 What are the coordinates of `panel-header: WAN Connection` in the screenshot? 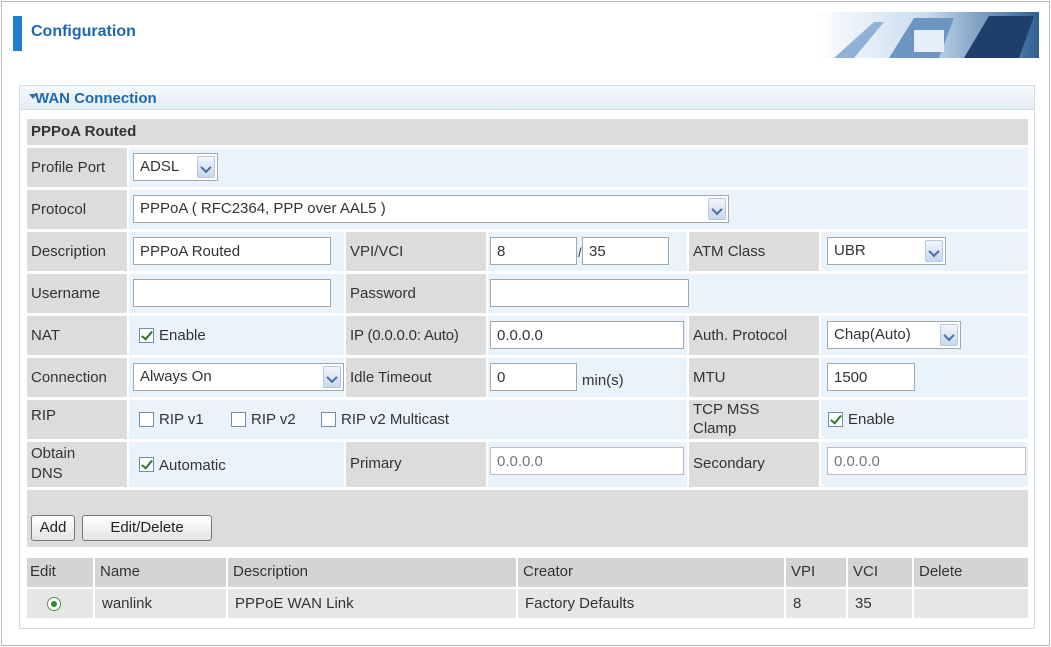 It's located at (527, 98).